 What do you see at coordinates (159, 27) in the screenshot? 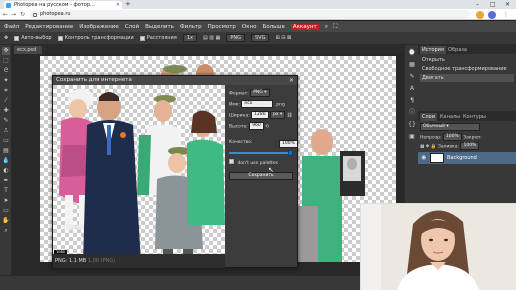
I see `menu-select: Выделить` at bounding box center [159, 27].